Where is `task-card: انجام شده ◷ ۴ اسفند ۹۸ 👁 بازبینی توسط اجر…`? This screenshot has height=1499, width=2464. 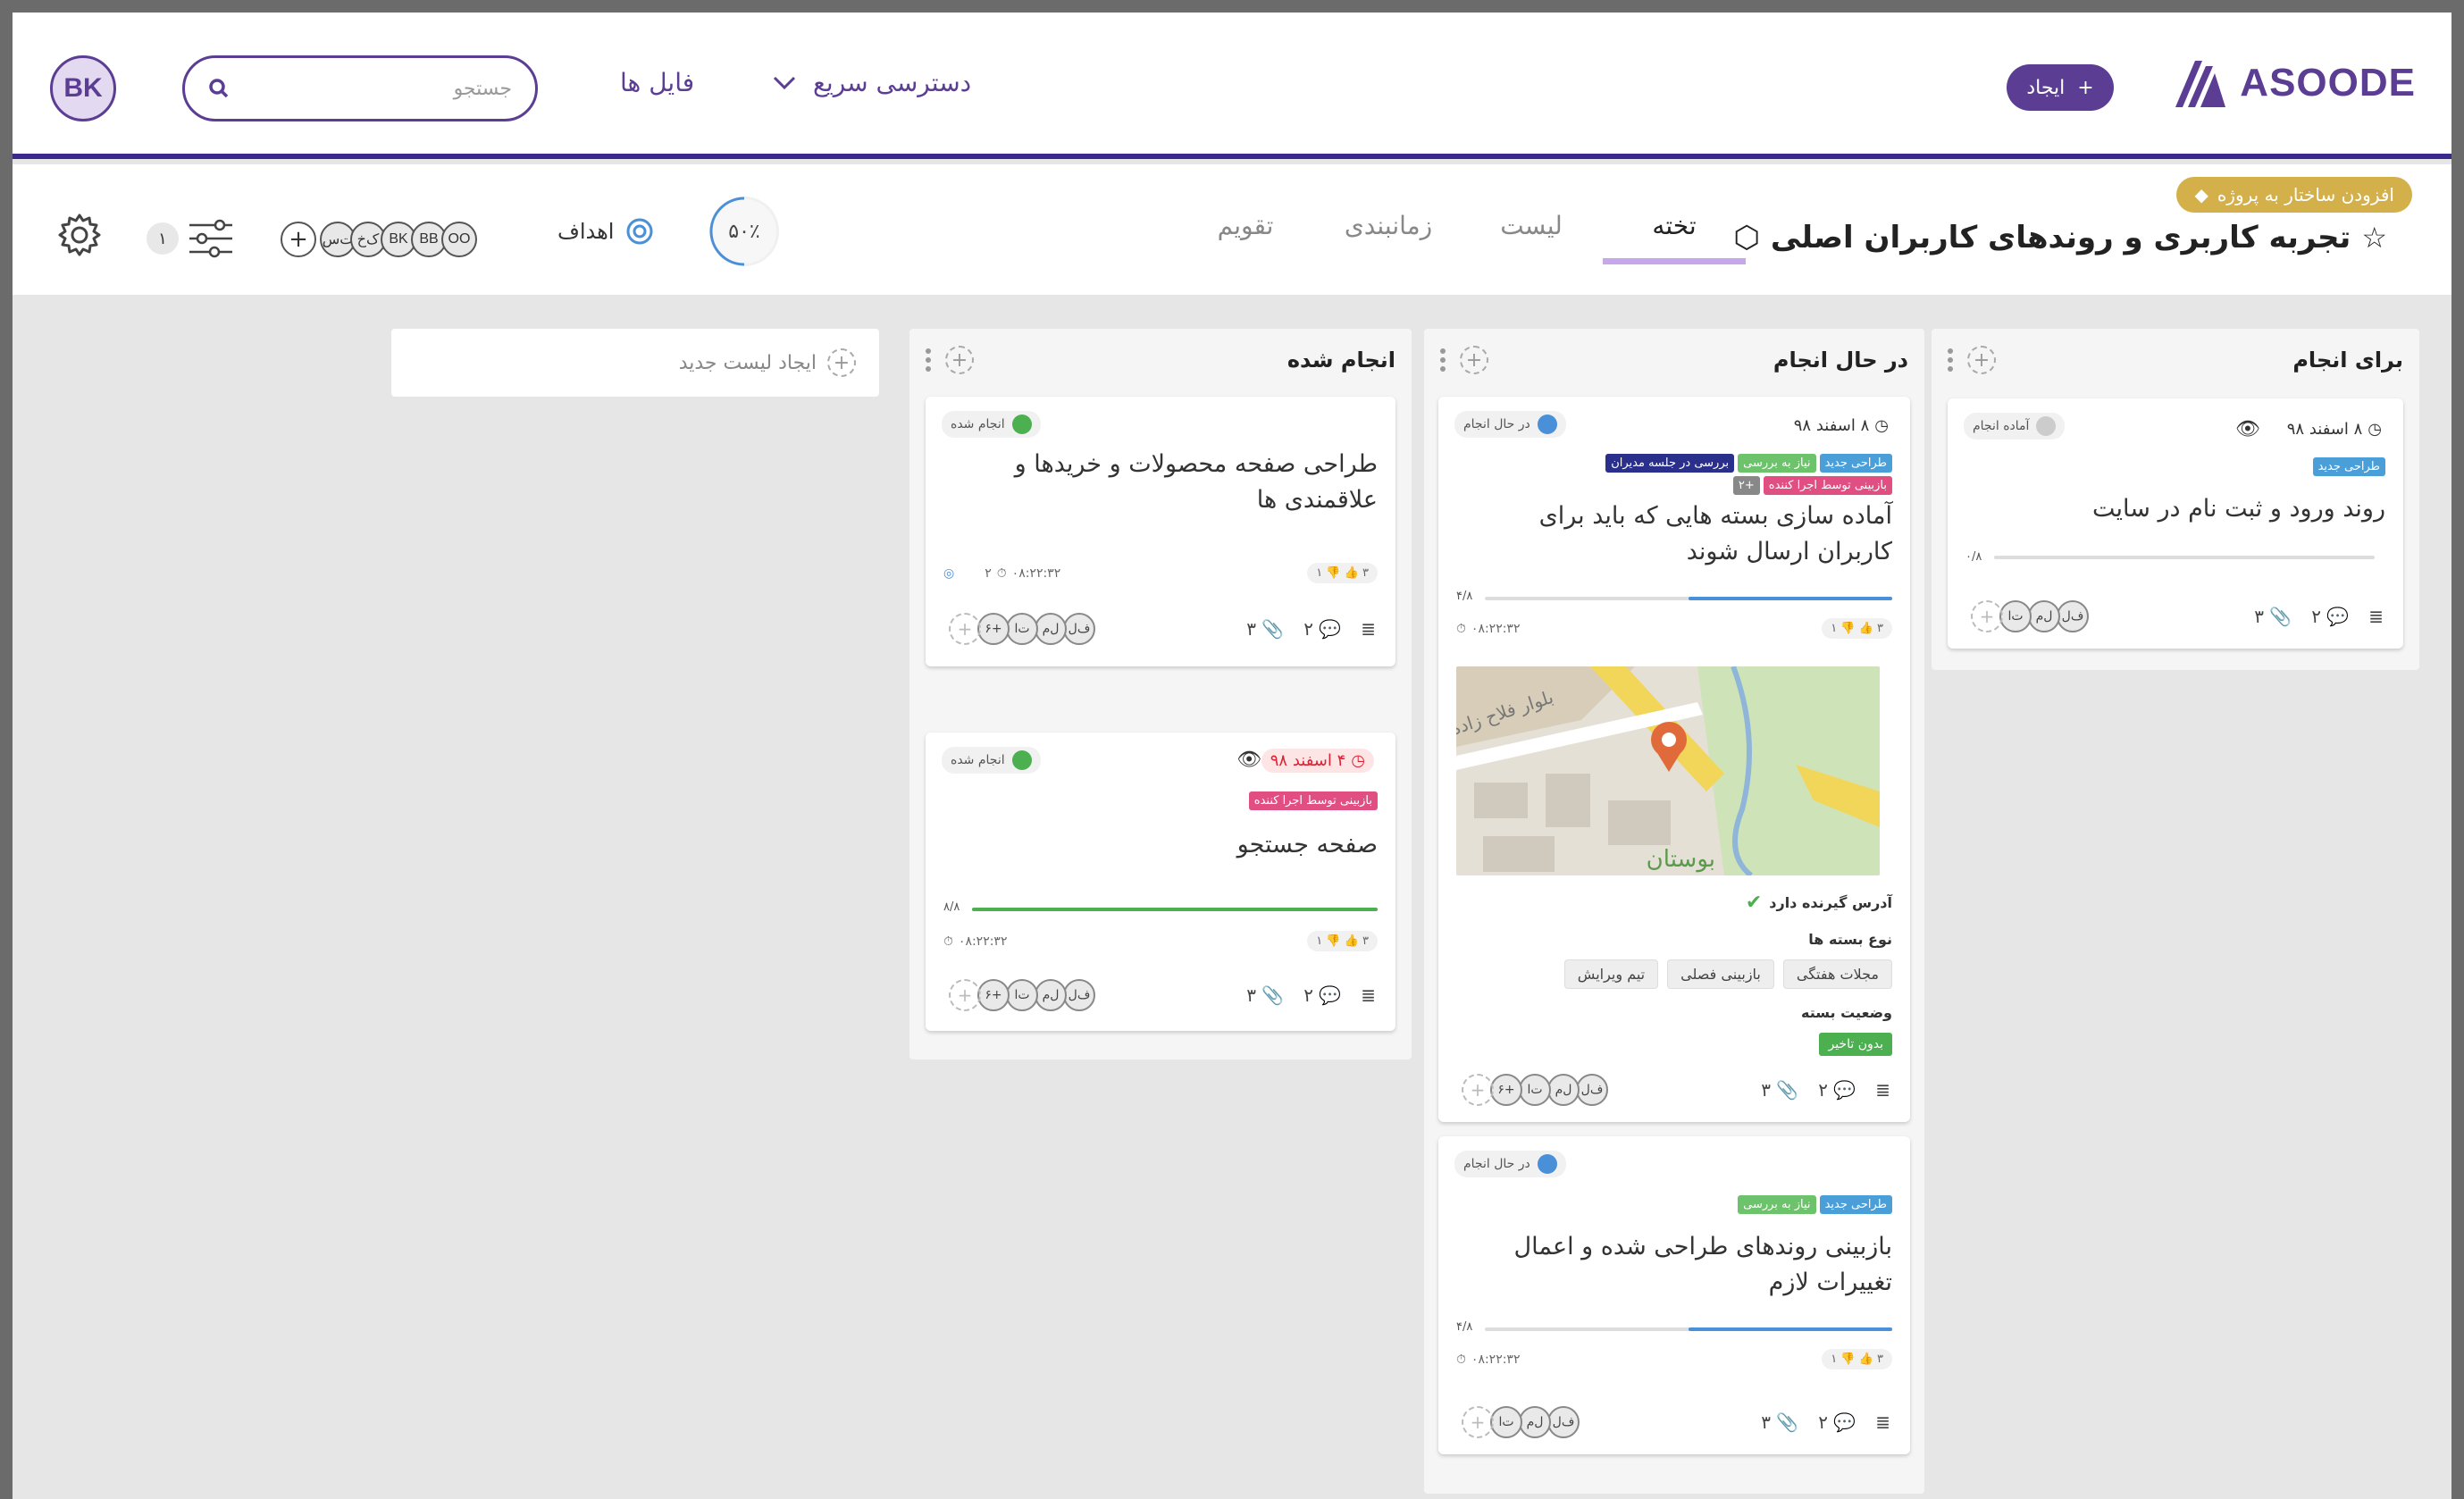
task-card: انجام شده ◷ ۴ اسفند ۹۸ 👁 بازبینی توسط اجر… is located at coordinates (1160, 882).